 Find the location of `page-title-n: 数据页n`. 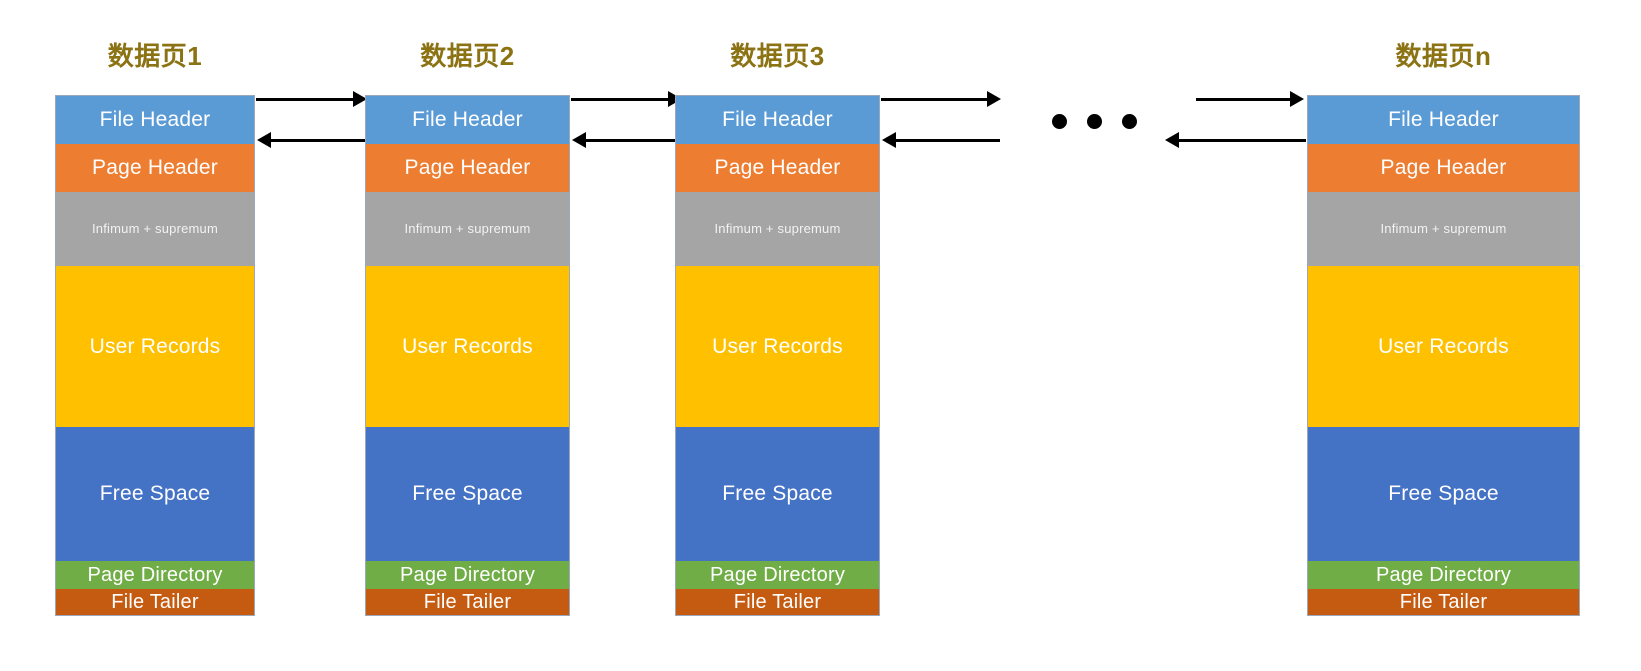

page-title-n: 数据页n is located at coordinates (1443, 56).